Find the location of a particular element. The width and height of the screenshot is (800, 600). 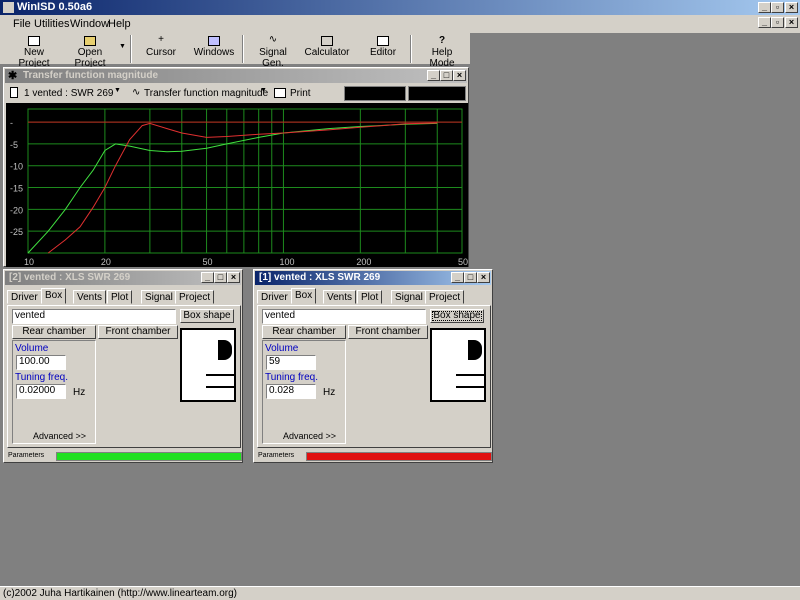

tuning-unit: Hz is located at coordinates (79, 392).